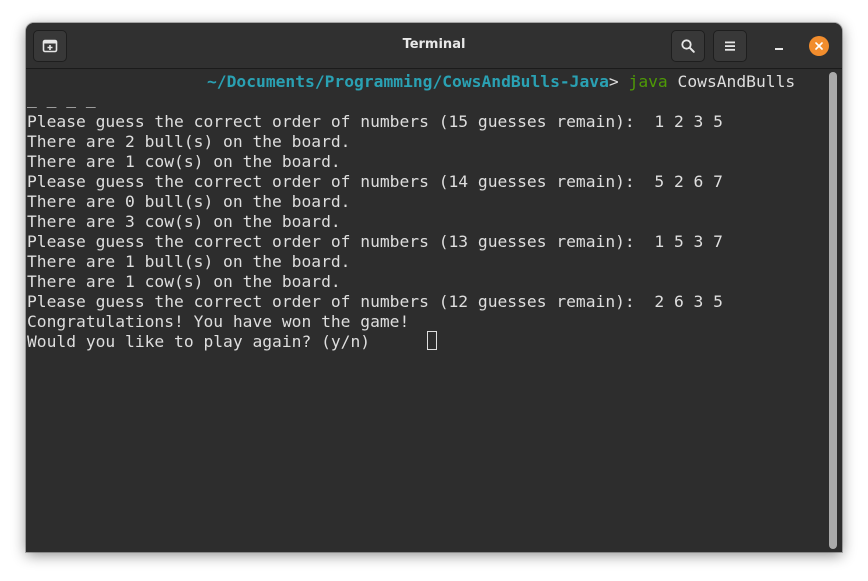 This screenshot has width=868, height=581. What do you see at coordinates (189, 141) in the screenshot?
I see `output-line: There are 2 bull(s) on the board.` at bounding box center [189, 141].